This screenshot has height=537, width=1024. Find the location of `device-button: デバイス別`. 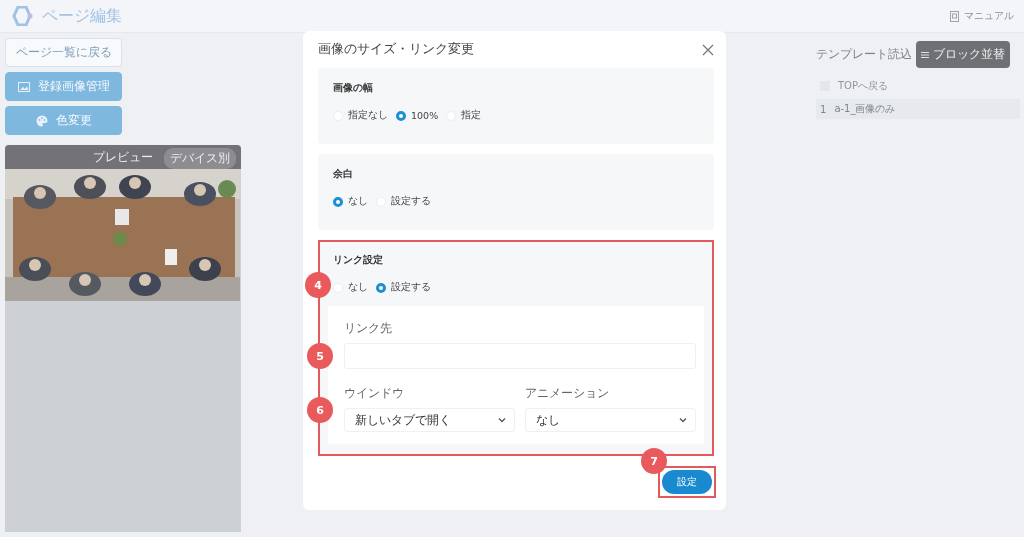

device-button: デバイス別 is located at coordinates (200, 158).